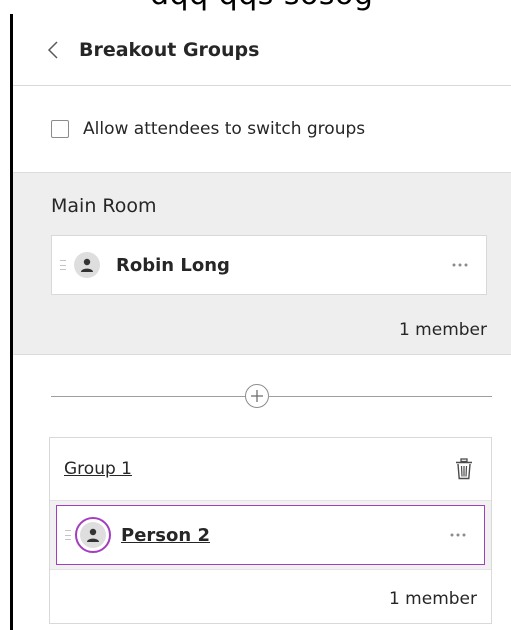 The height and width of the screenshot is (630, 511). Describe the element at coordinates (169, 49) in the screenshot. I see `page-title: Breakout Groups` at that location.